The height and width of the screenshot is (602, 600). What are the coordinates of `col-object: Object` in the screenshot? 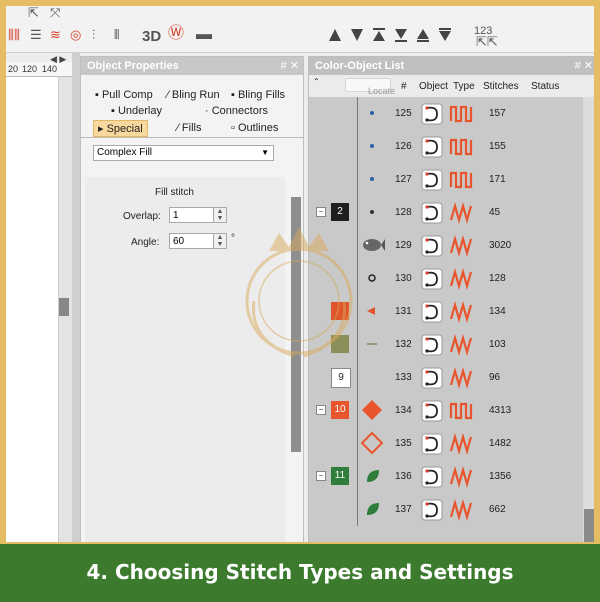 It's located at (433, 86).